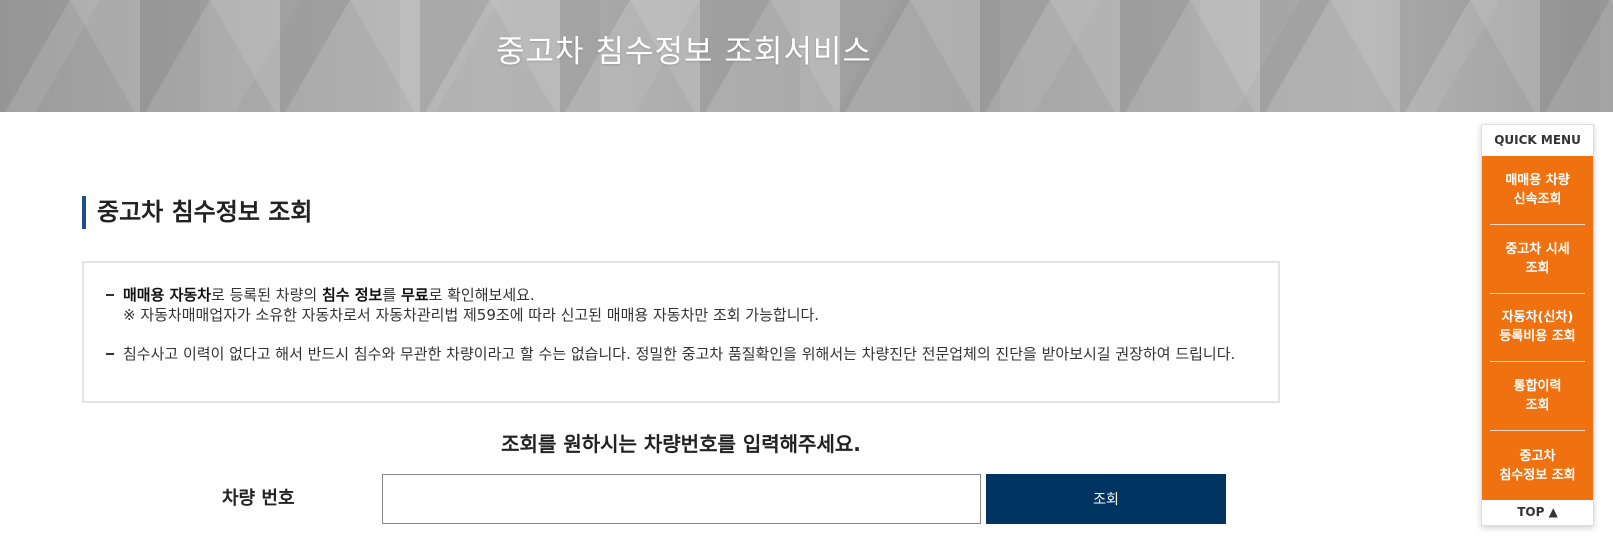 This screenshot has width=1613, height=552. What do you see at coordinates (1537, 259) in the screenshot?
I see `quick-menu-item-market-price: 중고차 시세 조회` at bounding box center [1537, 259].